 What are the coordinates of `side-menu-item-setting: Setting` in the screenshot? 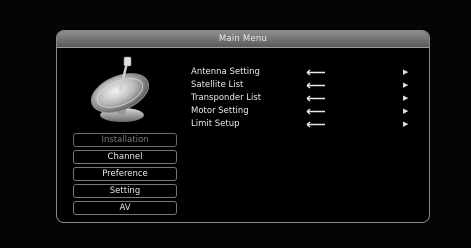 It's located at (125, 191).